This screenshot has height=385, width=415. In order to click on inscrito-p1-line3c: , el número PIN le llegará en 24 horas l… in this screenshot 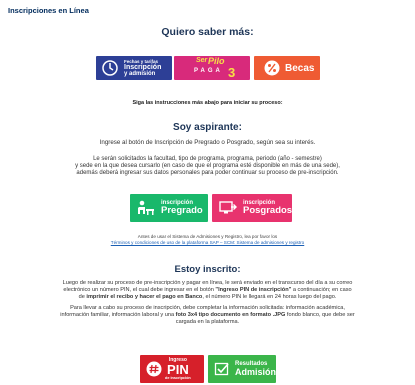, I will do `click(269, 296)`.